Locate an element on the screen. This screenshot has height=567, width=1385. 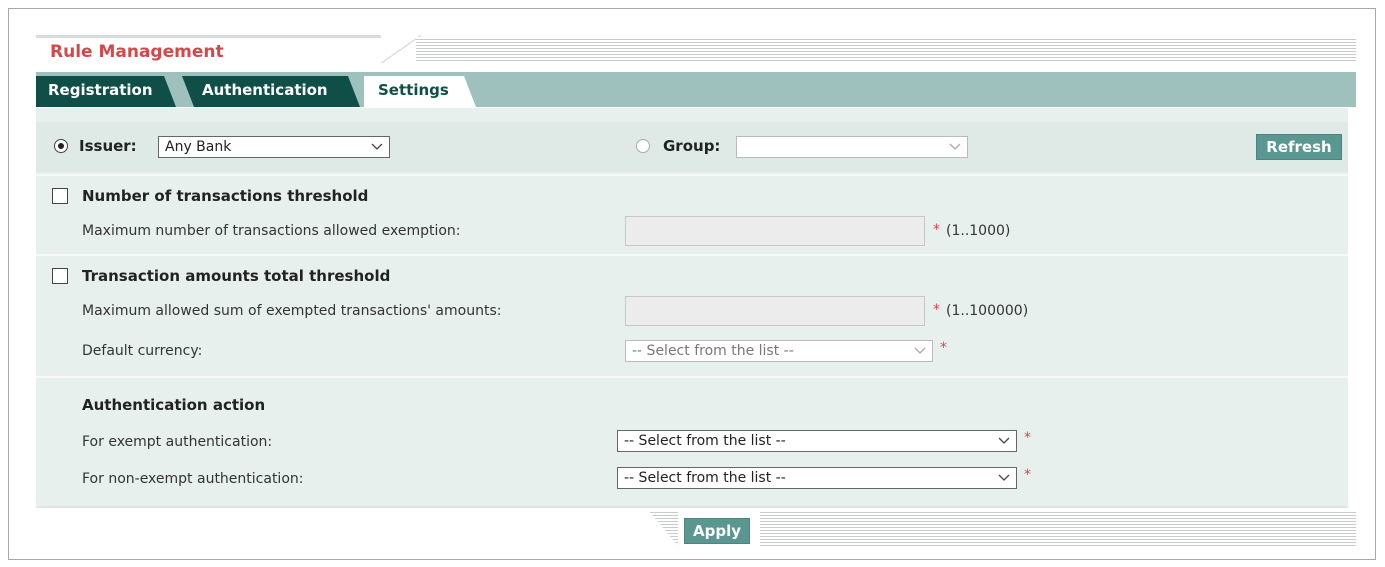
form-bottom-border is located at coordinates (692, 507).